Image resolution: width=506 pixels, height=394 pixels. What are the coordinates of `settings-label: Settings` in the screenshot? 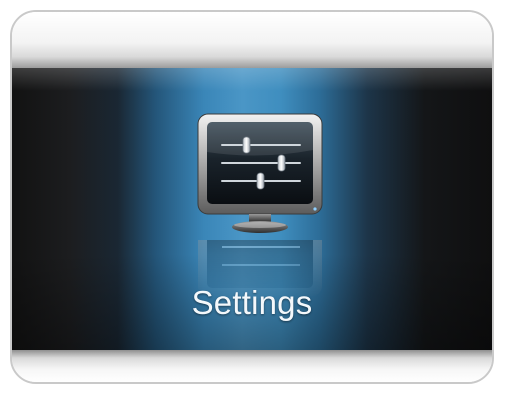 It's located at (252, 303).